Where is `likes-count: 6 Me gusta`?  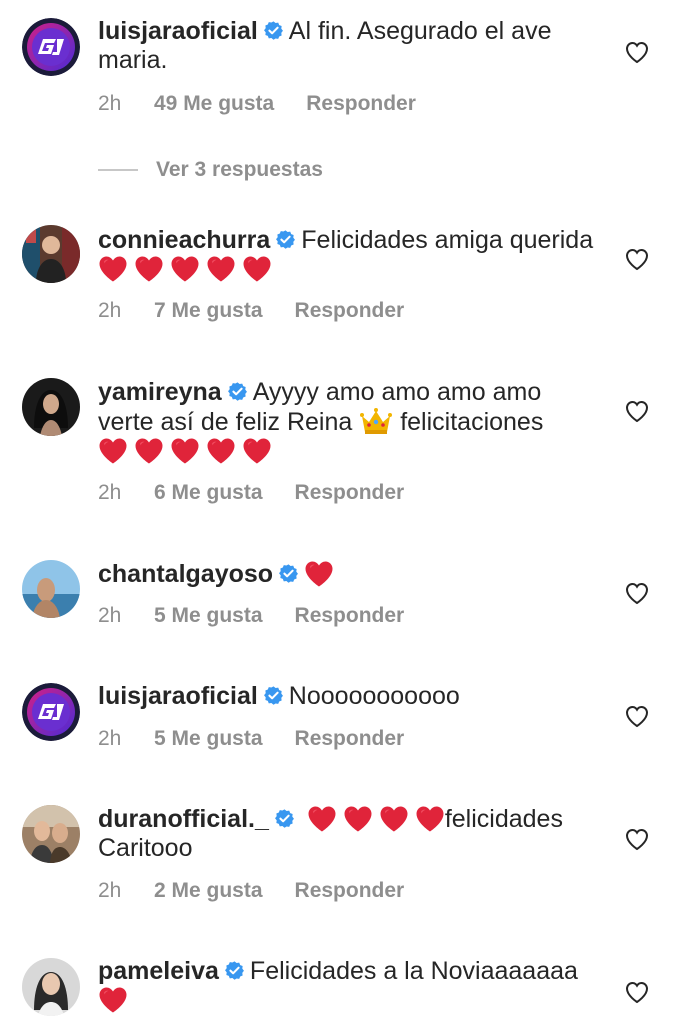
likes-count: 6 Me gusta is located at coordinates (208, 493).